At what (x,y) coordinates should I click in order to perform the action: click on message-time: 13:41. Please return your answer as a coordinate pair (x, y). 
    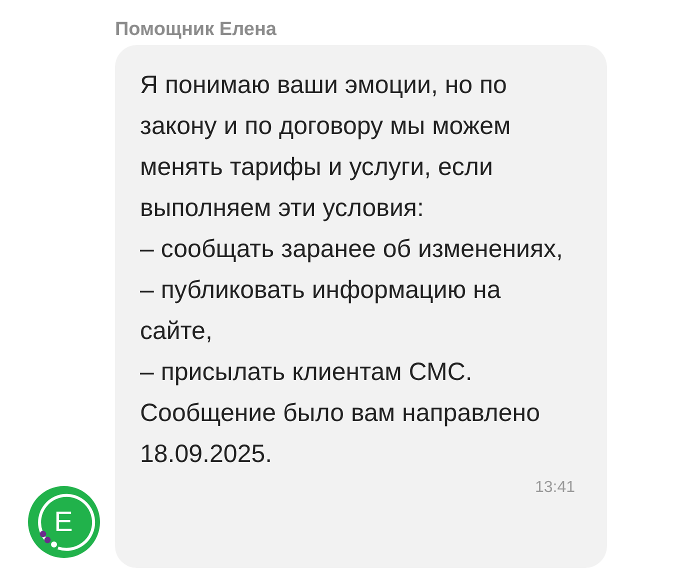
    Looking at the image, I should click on (554, 488).